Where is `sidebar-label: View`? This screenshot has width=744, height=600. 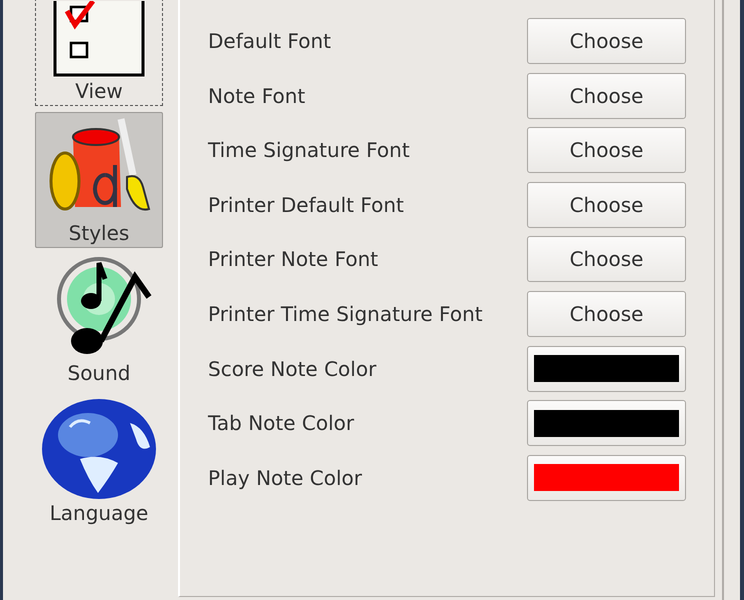 sidebar-label: View is located at coordinates (99, 91).